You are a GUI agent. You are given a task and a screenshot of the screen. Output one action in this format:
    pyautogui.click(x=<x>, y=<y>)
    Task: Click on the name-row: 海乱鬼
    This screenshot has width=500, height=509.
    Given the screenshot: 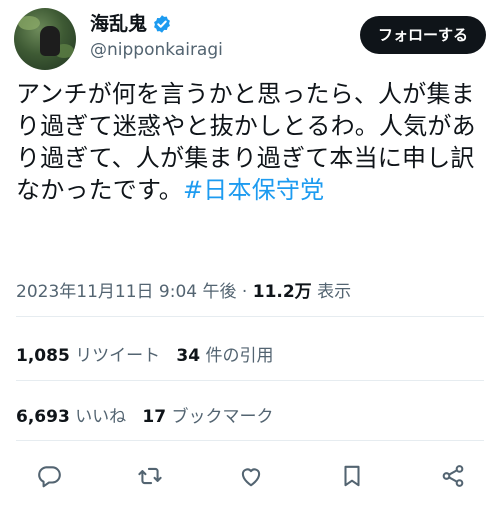 What is the action you would take?
    pyautogui.click(x=131, y=24)
    